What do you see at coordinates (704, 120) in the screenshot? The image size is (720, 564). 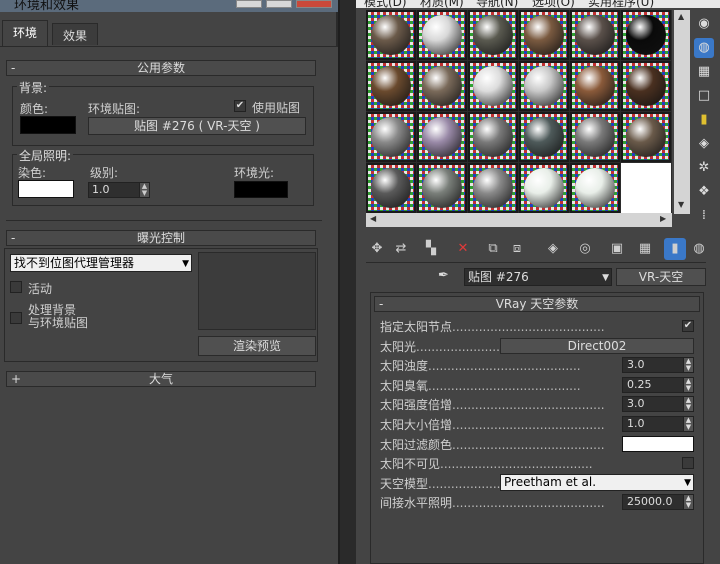 I see `video-color-check-icon: ▮` at bounding box center [704, 120].